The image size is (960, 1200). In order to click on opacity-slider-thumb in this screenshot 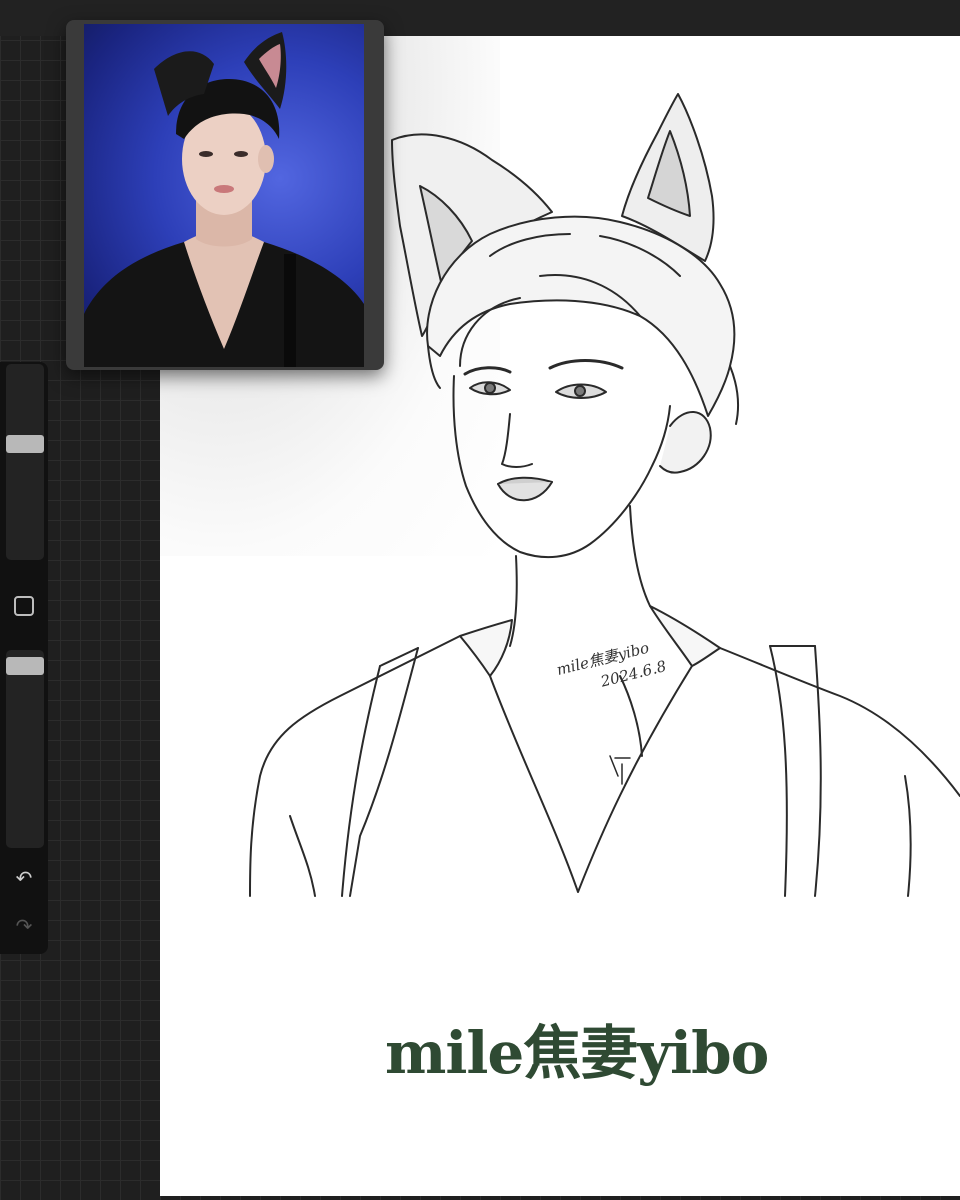, I will do `click(25, 666)`.